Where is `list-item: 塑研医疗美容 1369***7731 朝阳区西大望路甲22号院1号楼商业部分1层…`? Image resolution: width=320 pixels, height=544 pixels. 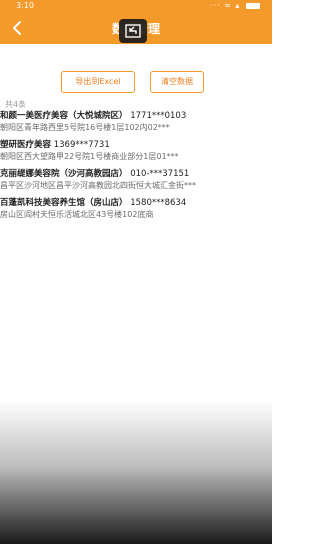
list-item: 塑研医疗美容 1369***7731 朝阳区西大望路甲22号院1号楼商业部分1层… is located at coordinates (136, 150).